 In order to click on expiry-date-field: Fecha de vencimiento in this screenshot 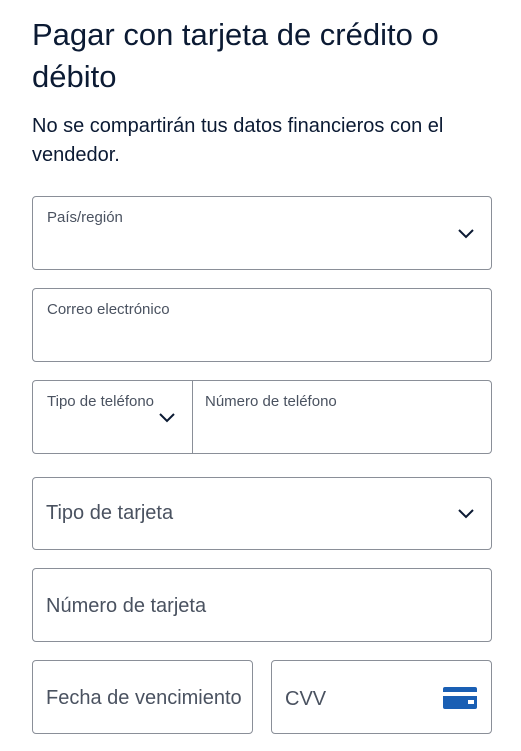, I will do `click(142, 697)`.